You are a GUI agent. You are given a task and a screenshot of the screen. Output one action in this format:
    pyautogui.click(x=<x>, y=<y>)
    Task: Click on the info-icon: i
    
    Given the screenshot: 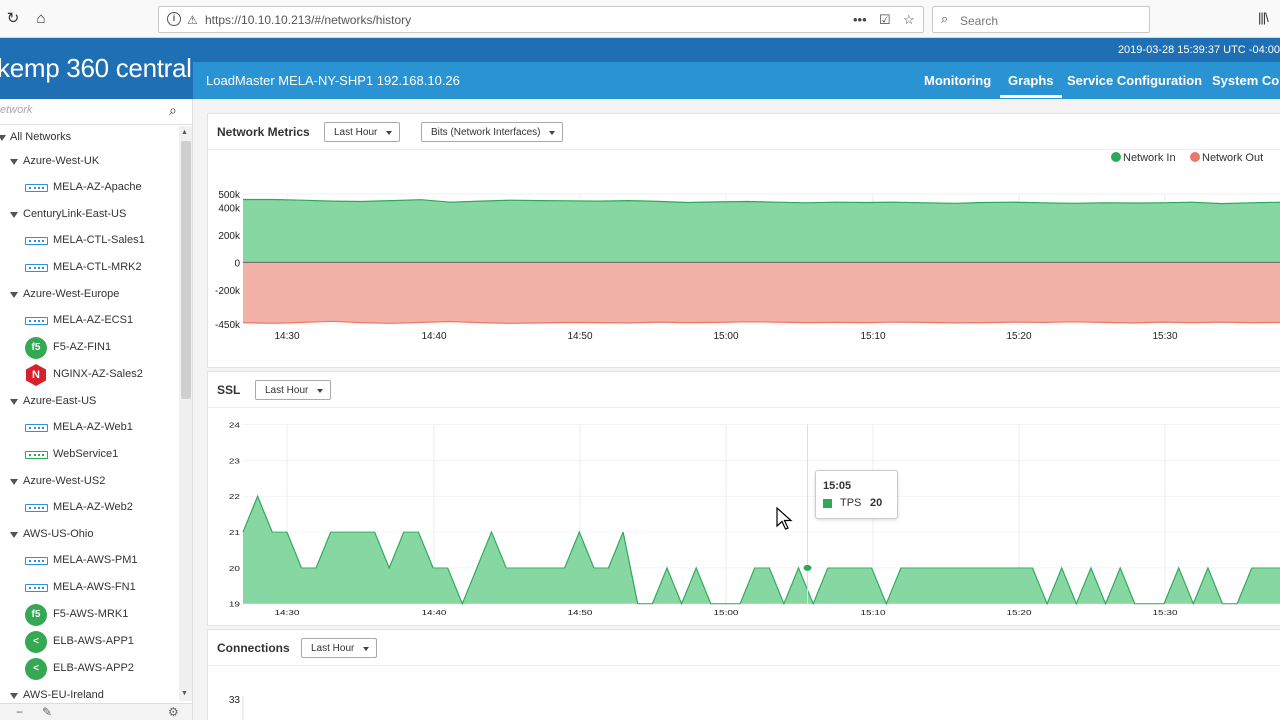 What is the action you would take?
    pyautogui.click(x=174, y=19)
    